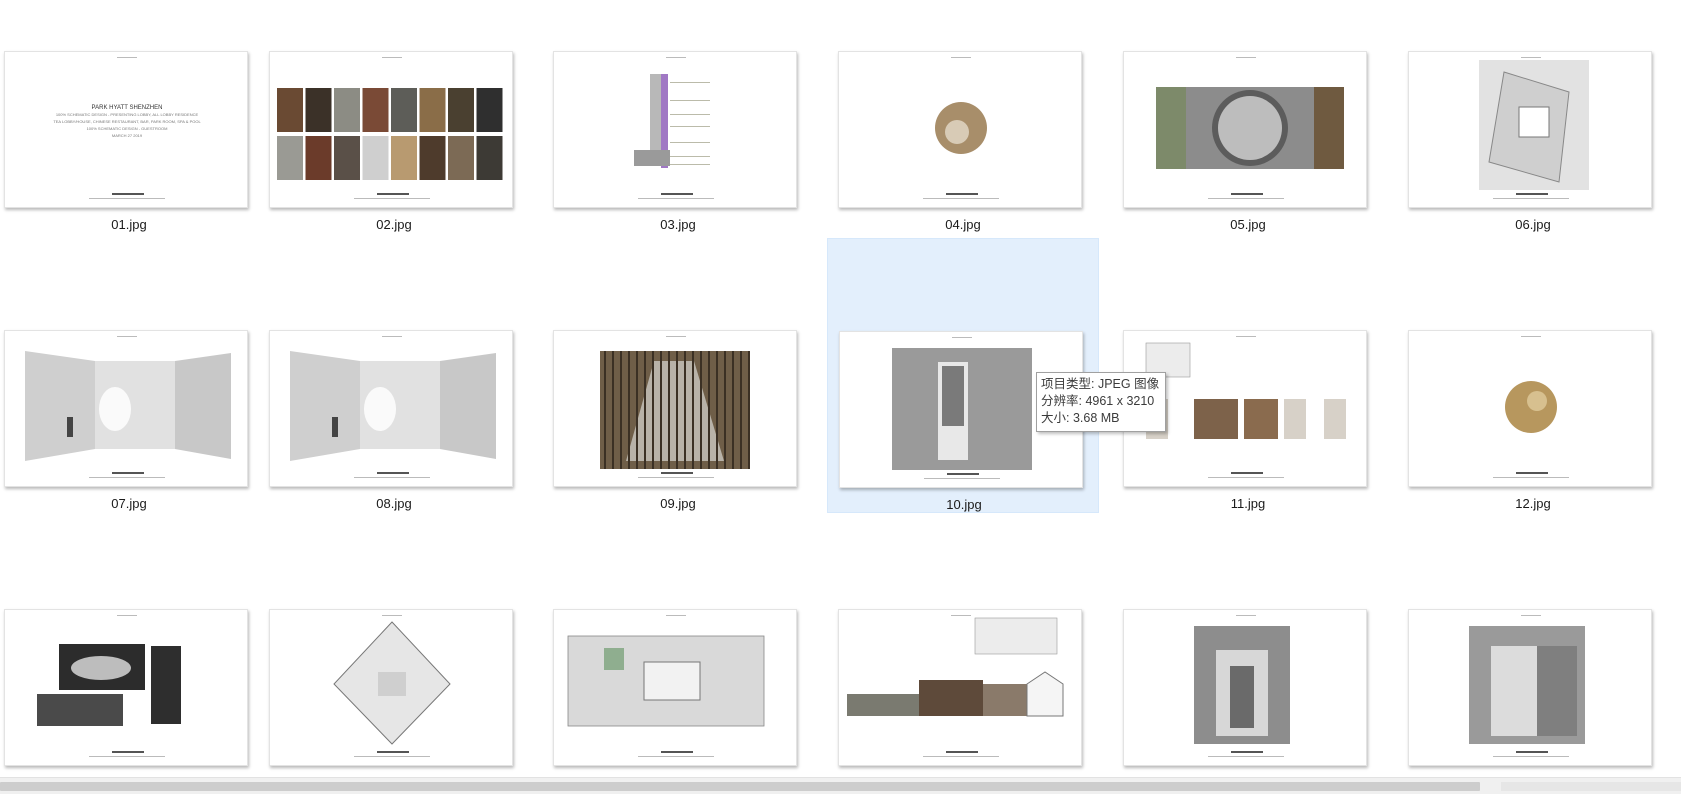  What do you see at coordinates (1100, 384) in the screenshot?
I see `tooltip-type: 项目类型: JPEG 图像` at bounding box center [1100, 384].